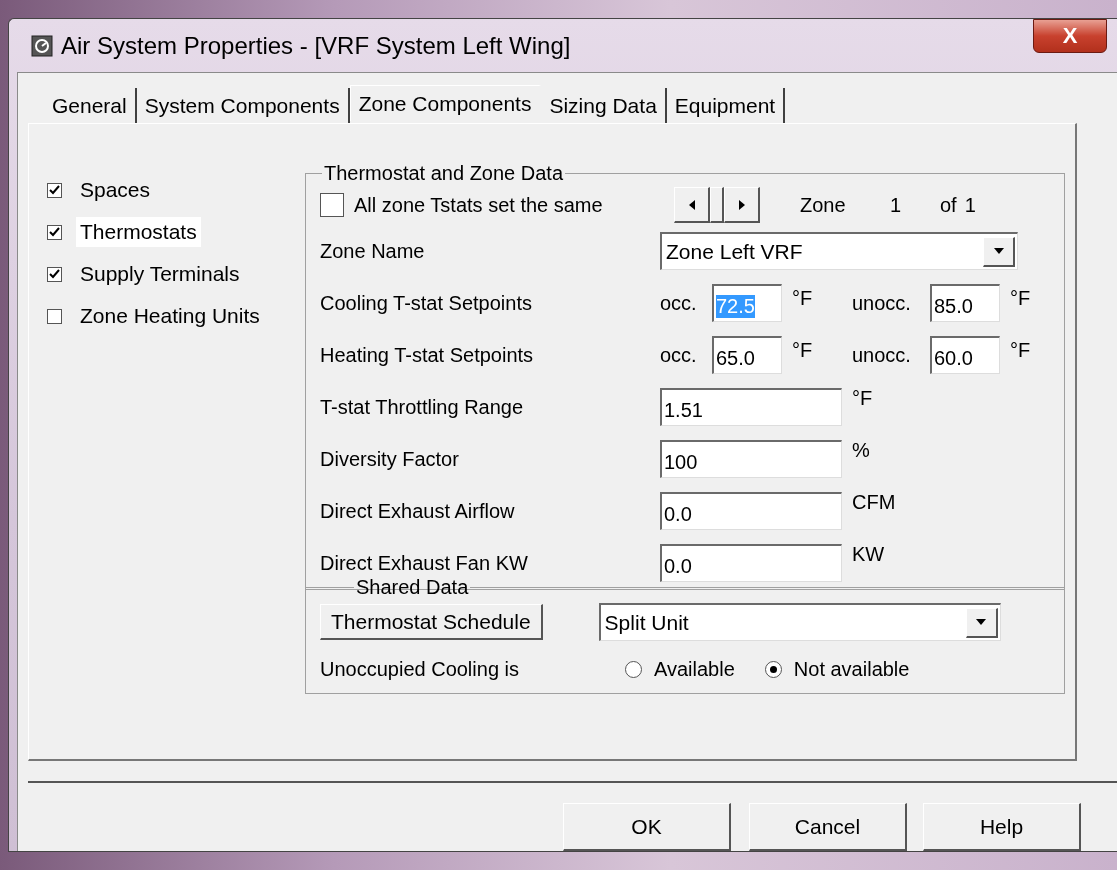 The width and height of the screenshot is (1117, 870). I want to click on zone-name-dropdown: Zone Left VRF, so click(839, 251).